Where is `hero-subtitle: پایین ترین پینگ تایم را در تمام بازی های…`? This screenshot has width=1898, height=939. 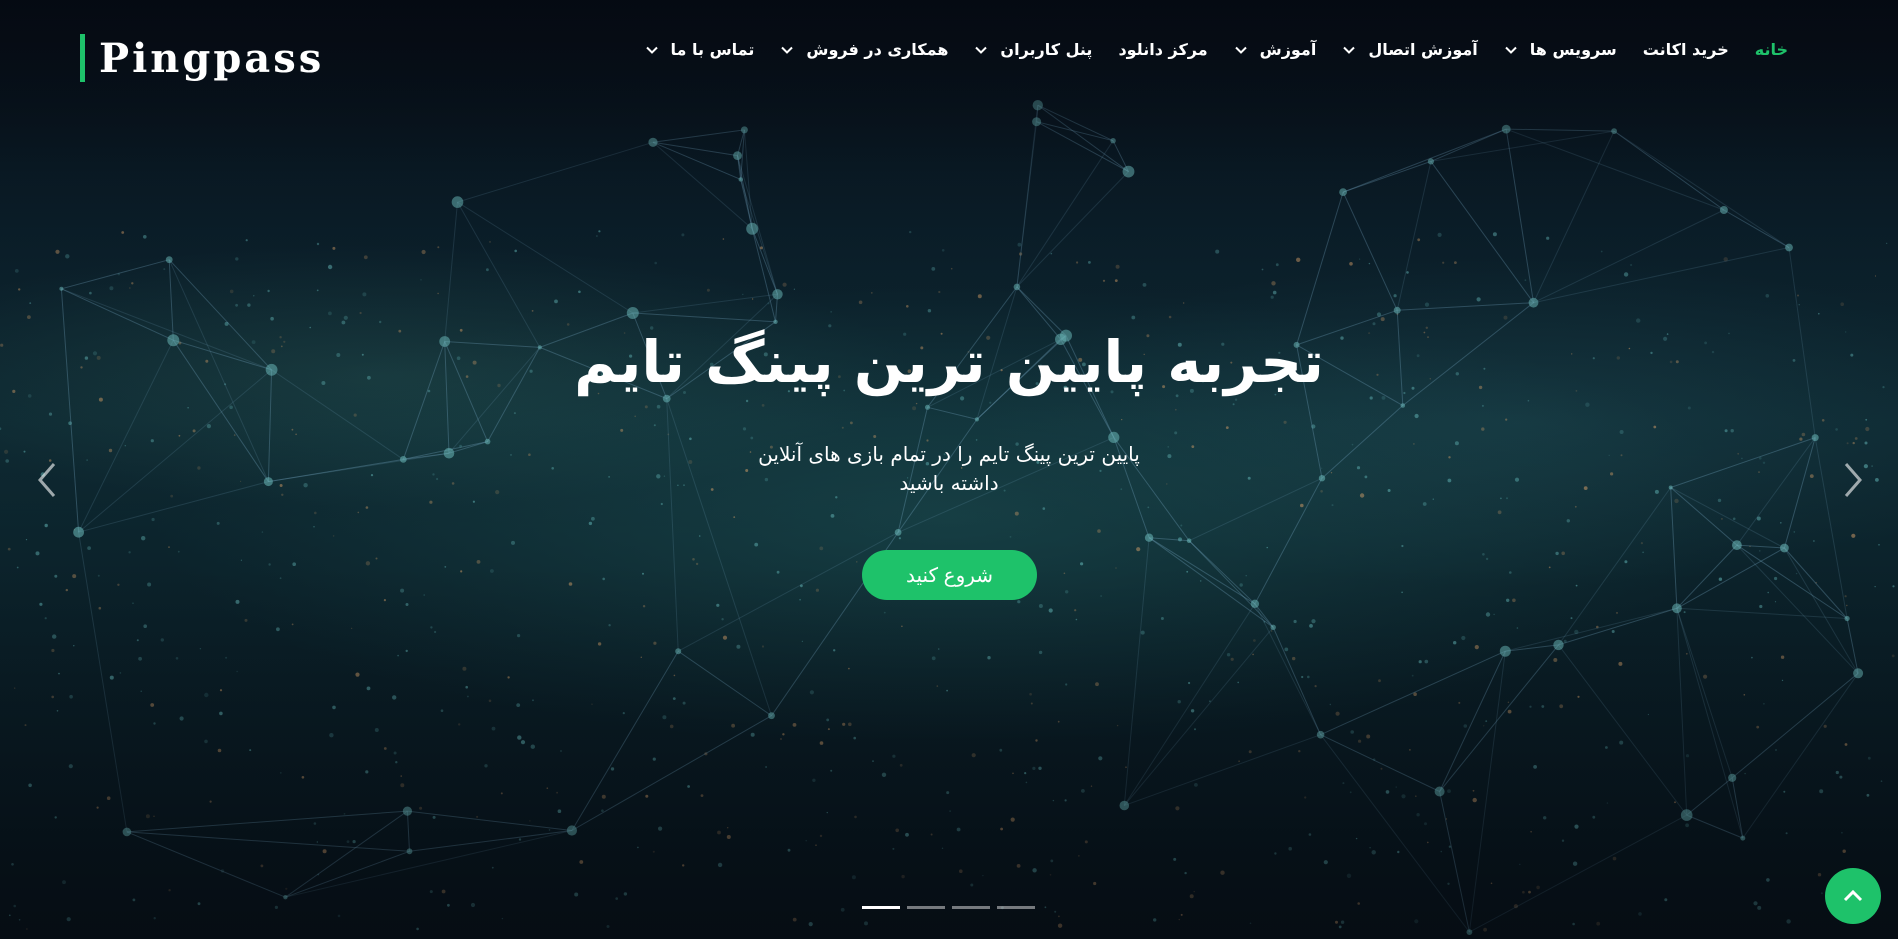
hero-subtitle: پایین ترین پینگ تایم را در تمام بازی های… is located at coordinates (949, 469).